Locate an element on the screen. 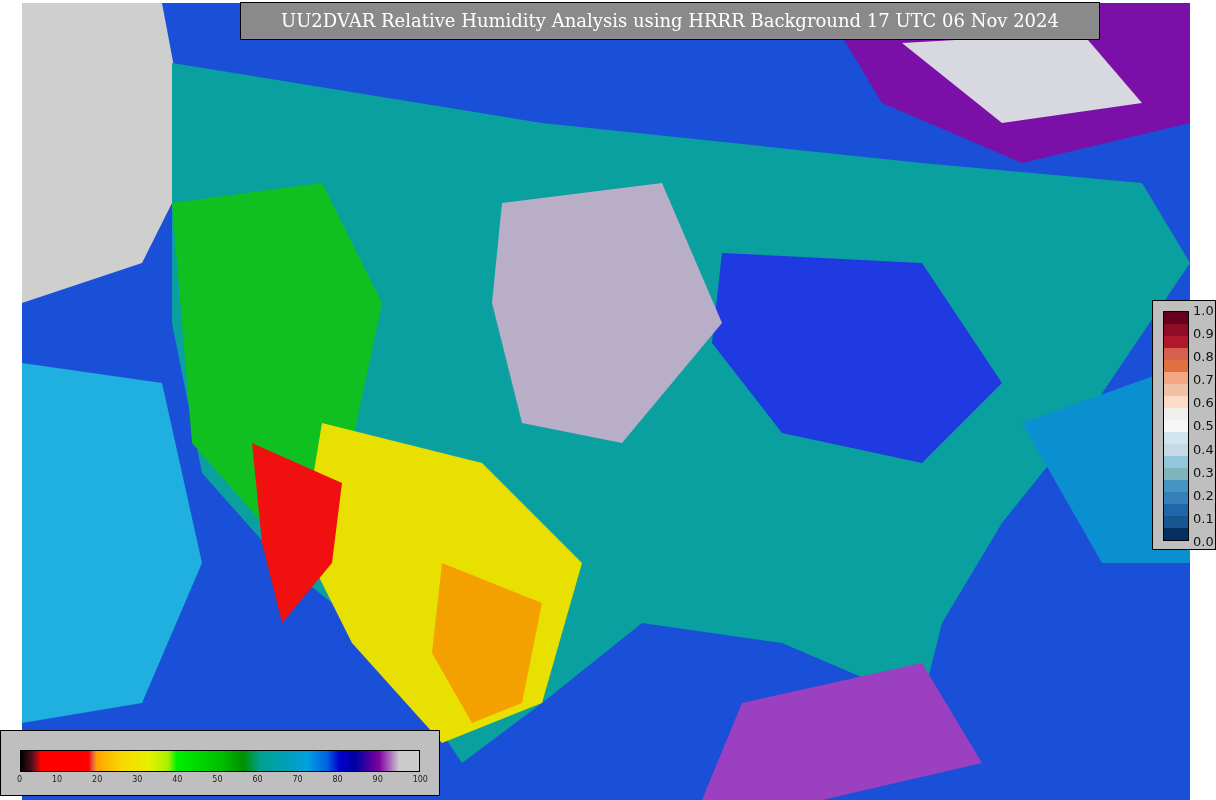  tick-label: 0.2 is located at coordinates (1203, 495).